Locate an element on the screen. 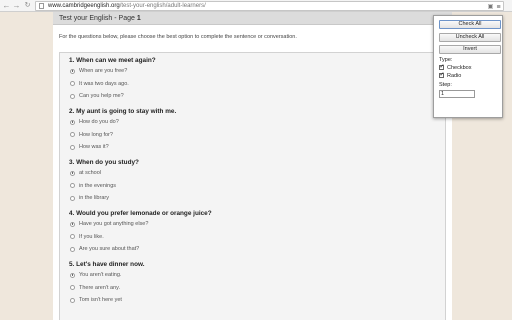  page-number: 1 is located at coordinates (138, 18).